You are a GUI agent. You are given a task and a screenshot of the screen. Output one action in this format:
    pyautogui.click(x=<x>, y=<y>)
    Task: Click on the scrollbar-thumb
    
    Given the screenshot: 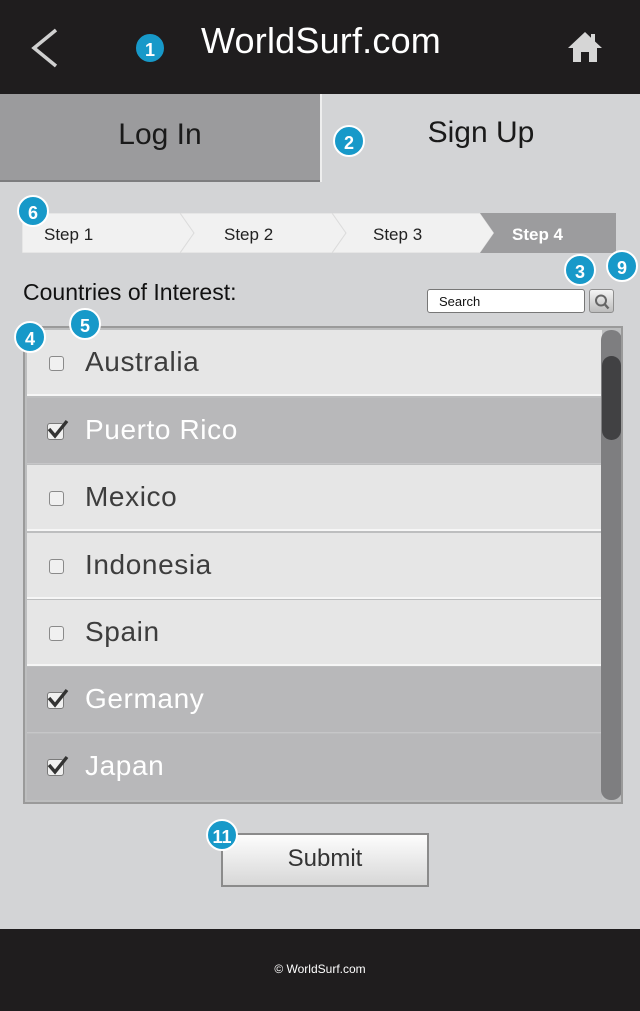 What is the action you would take?
    pyautogui.click(x=611, y=398)
    